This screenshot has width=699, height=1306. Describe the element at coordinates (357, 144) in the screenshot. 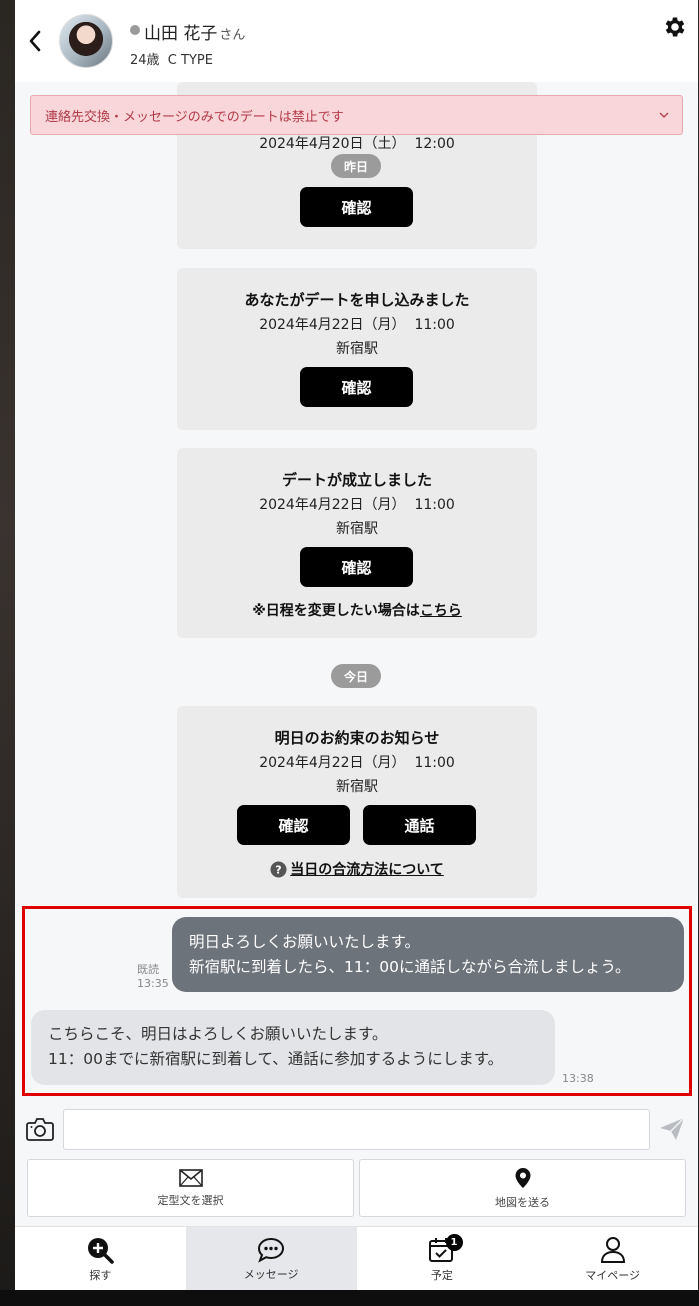

I see `card-datetime: 2024年4月20日（土） 12:00` at that location.